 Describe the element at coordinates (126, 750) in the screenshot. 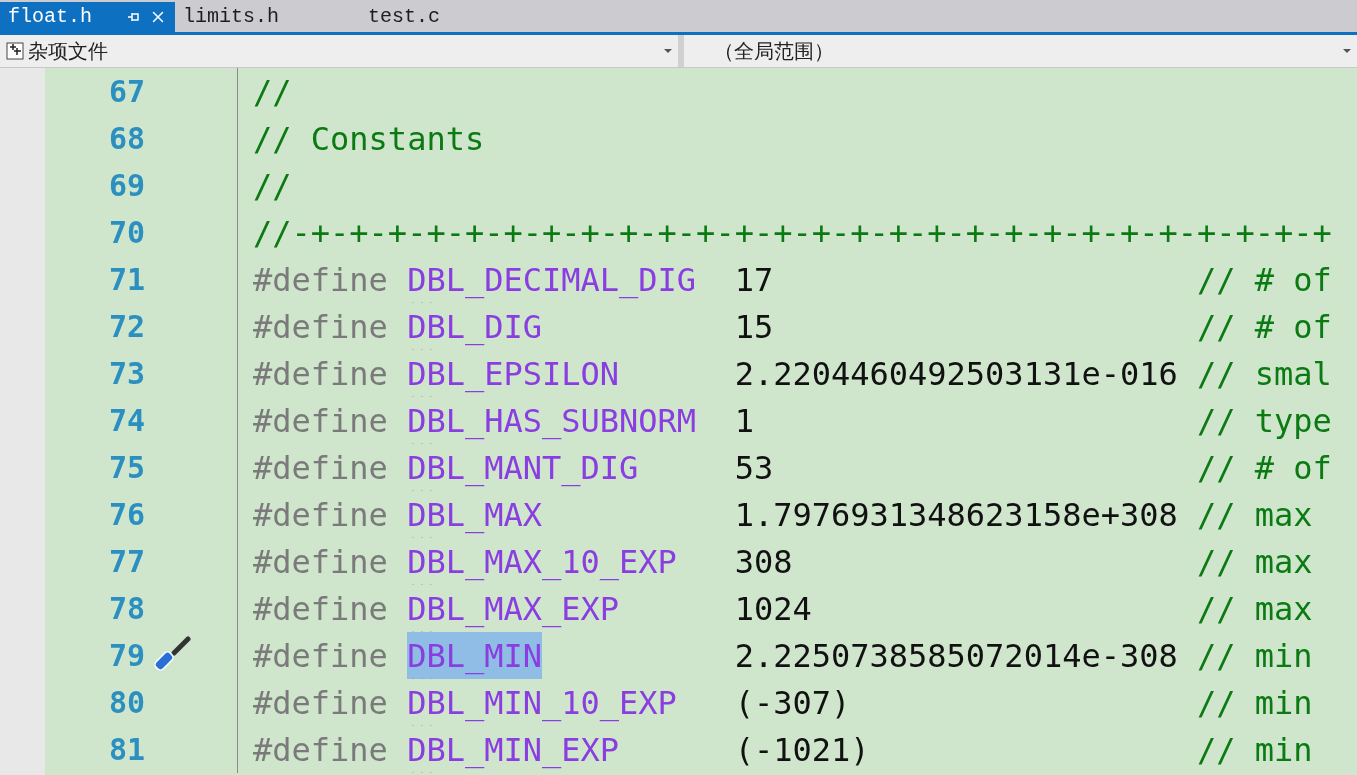

I see `line-number: 81` at that location.